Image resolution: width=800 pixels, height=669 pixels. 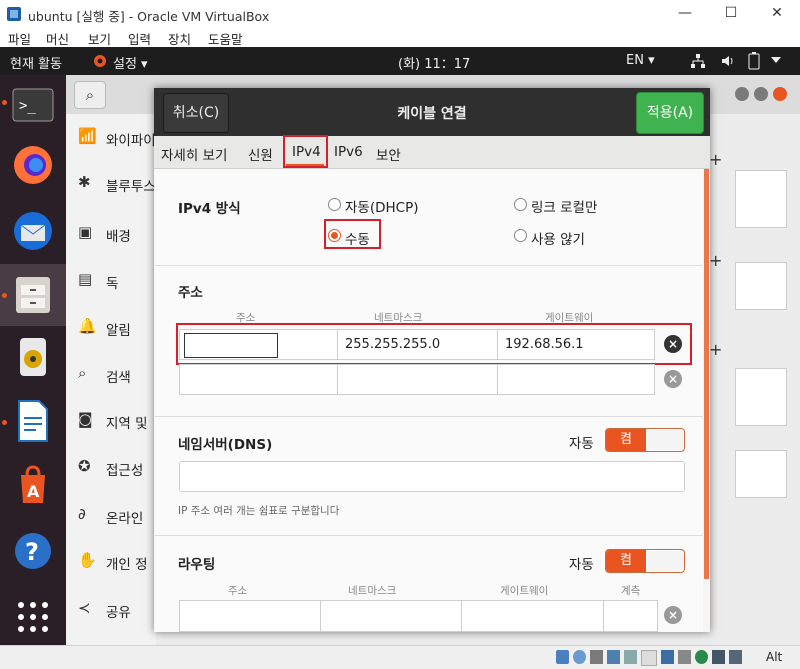 I want to click on hdd-icon, so click(x=563, y=657).